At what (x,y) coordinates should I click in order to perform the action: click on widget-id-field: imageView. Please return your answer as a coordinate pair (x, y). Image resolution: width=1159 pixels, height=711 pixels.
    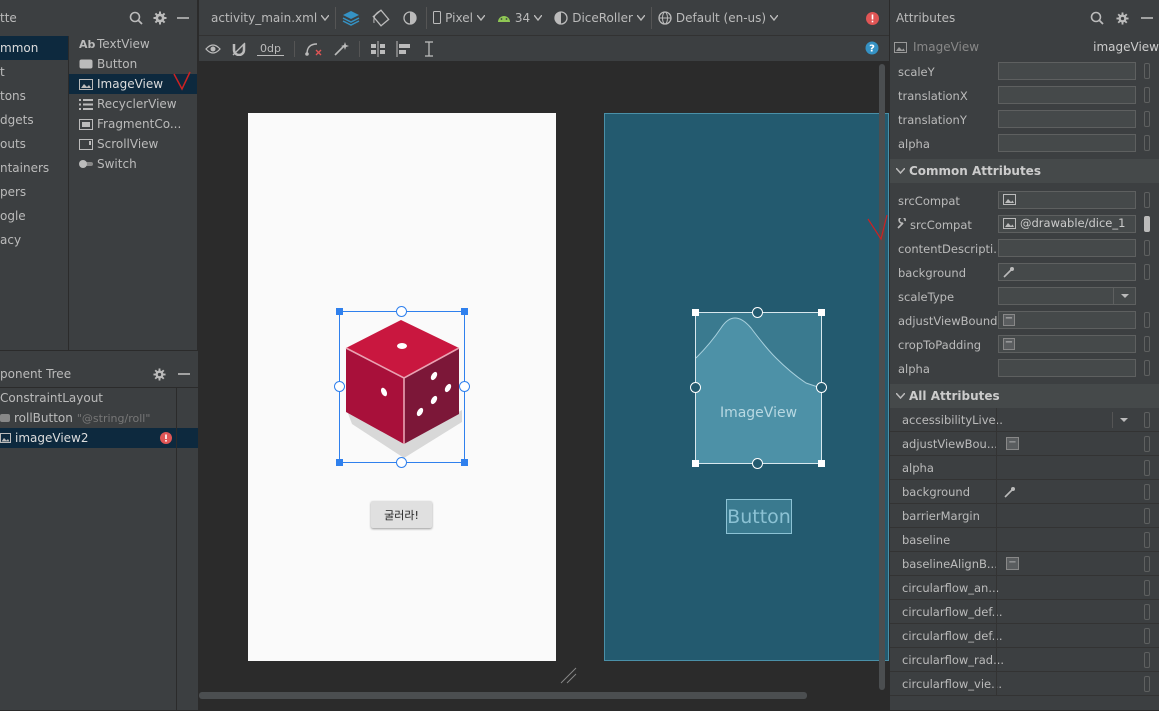
    Looking at the image, I should click on (1126, 47).